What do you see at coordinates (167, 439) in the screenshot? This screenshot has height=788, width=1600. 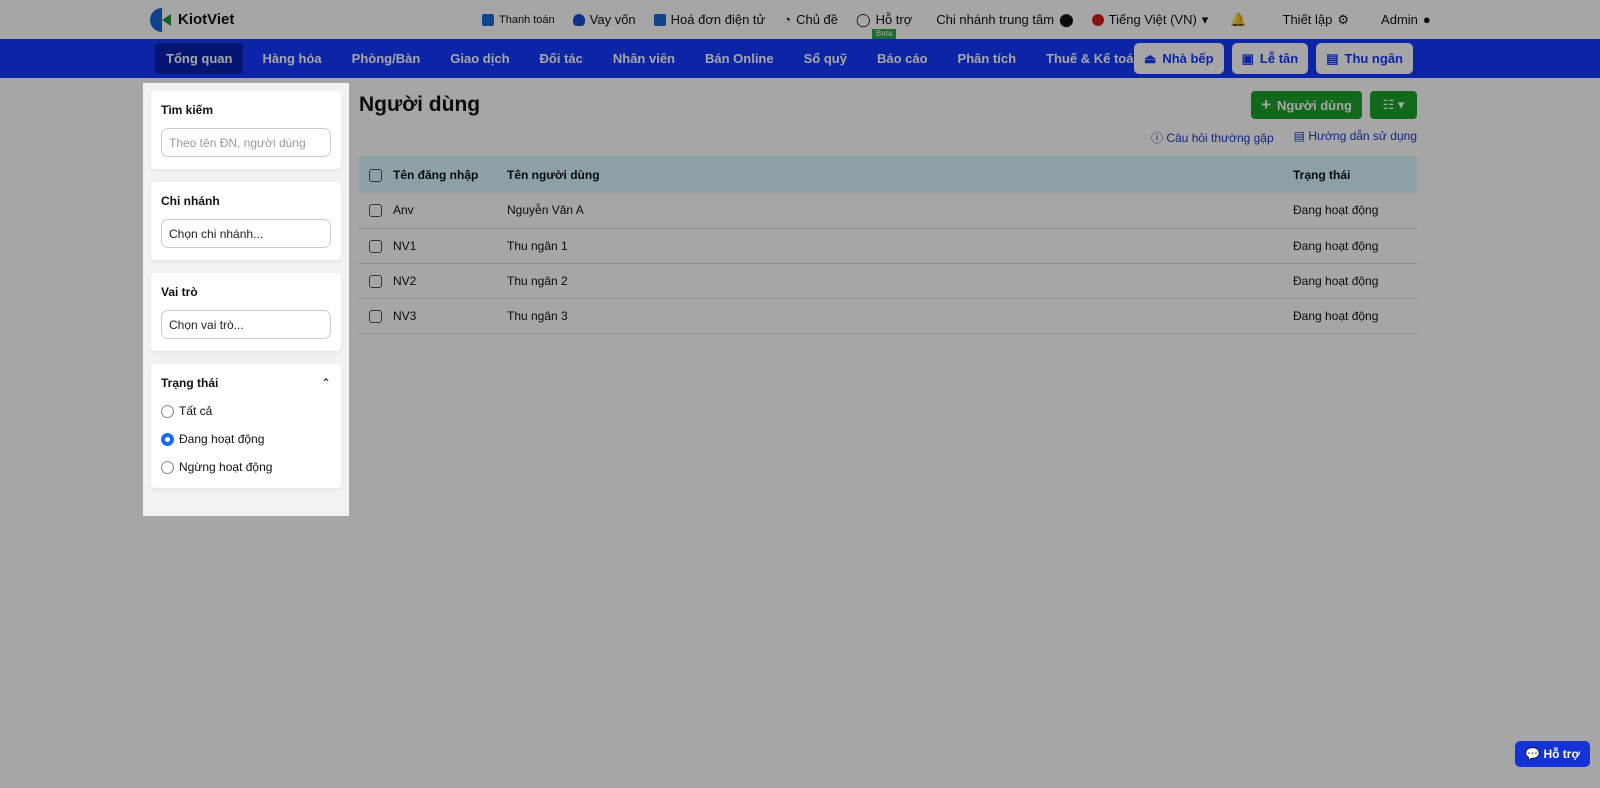 I see `radio-checked-icon` at bounding box center [167, 439].